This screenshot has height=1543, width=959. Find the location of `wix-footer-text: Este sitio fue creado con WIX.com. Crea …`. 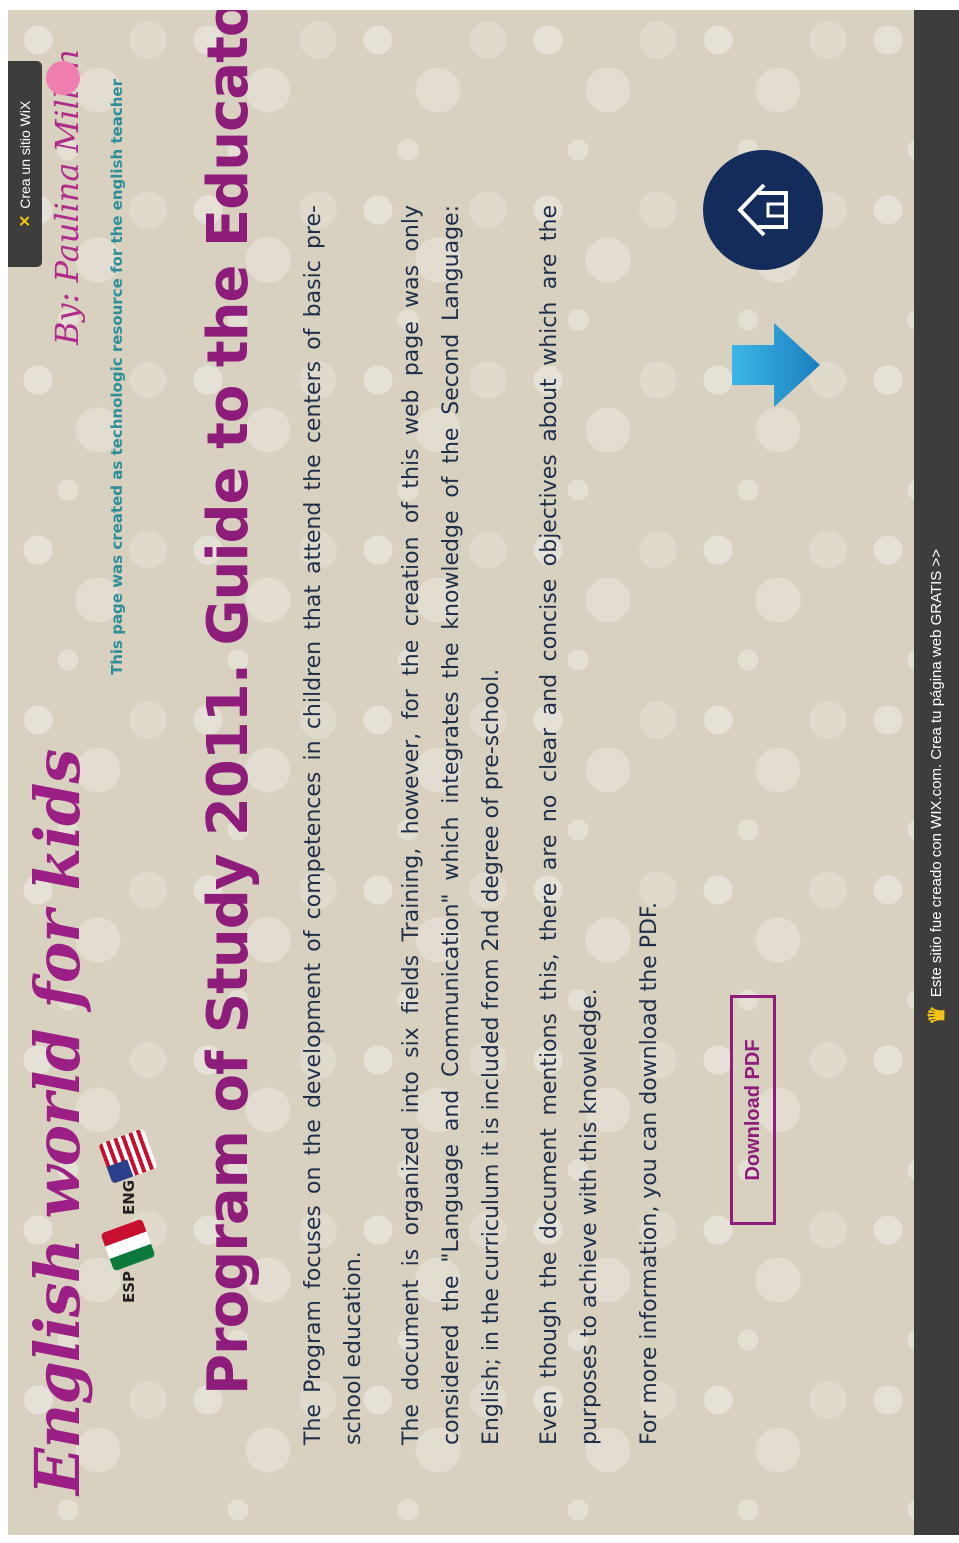

wix-footer-text: Este sitio fue creado con WIX.com. Crea … is located at coordinates (936, 773).